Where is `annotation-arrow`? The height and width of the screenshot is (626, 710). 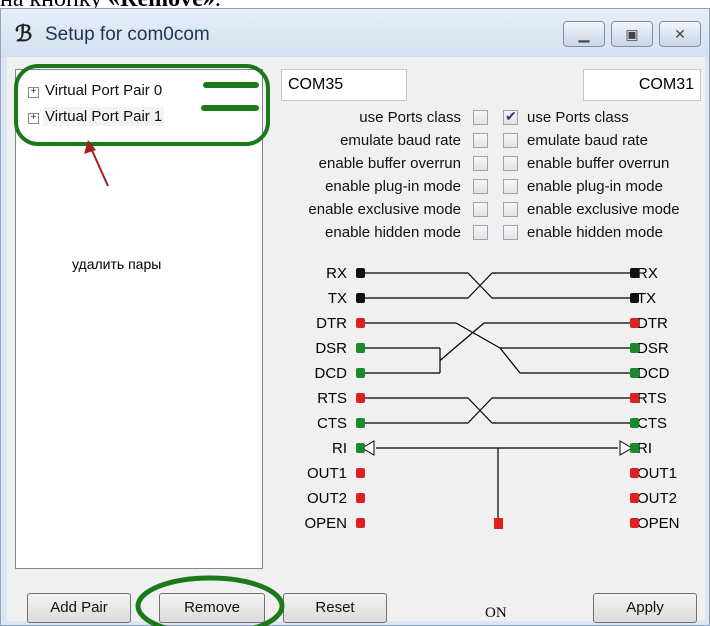
annotation-arrow is located at coordinates (99, 166).